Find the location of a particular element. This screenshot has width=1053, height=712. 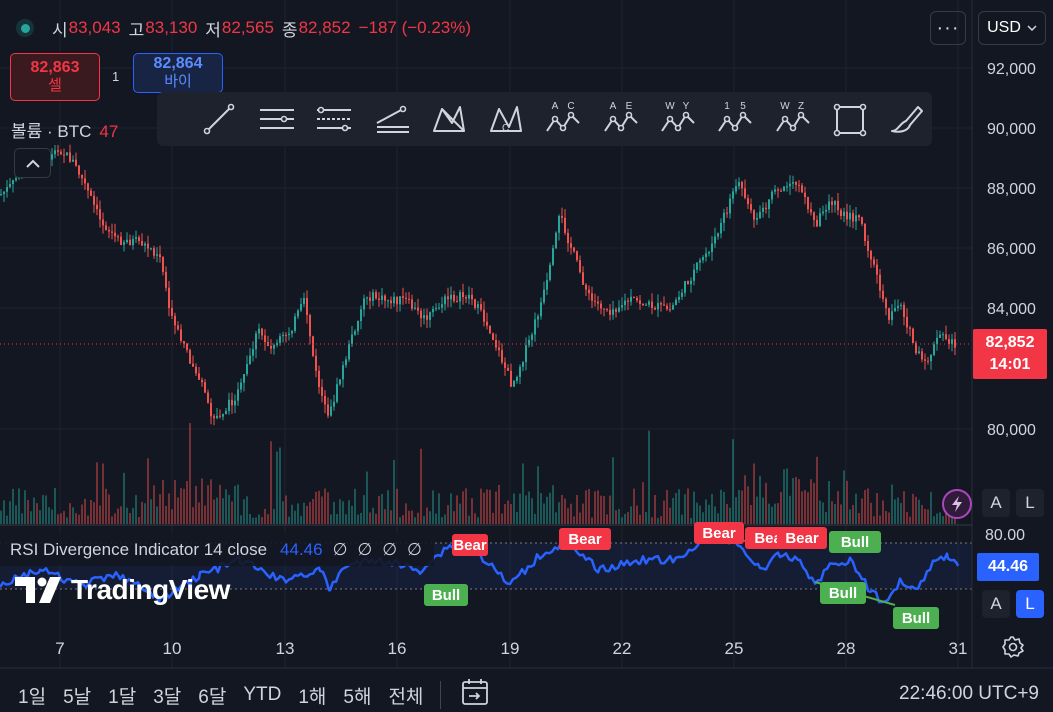

collapse-legend-button is located at coordinates (32, 163).